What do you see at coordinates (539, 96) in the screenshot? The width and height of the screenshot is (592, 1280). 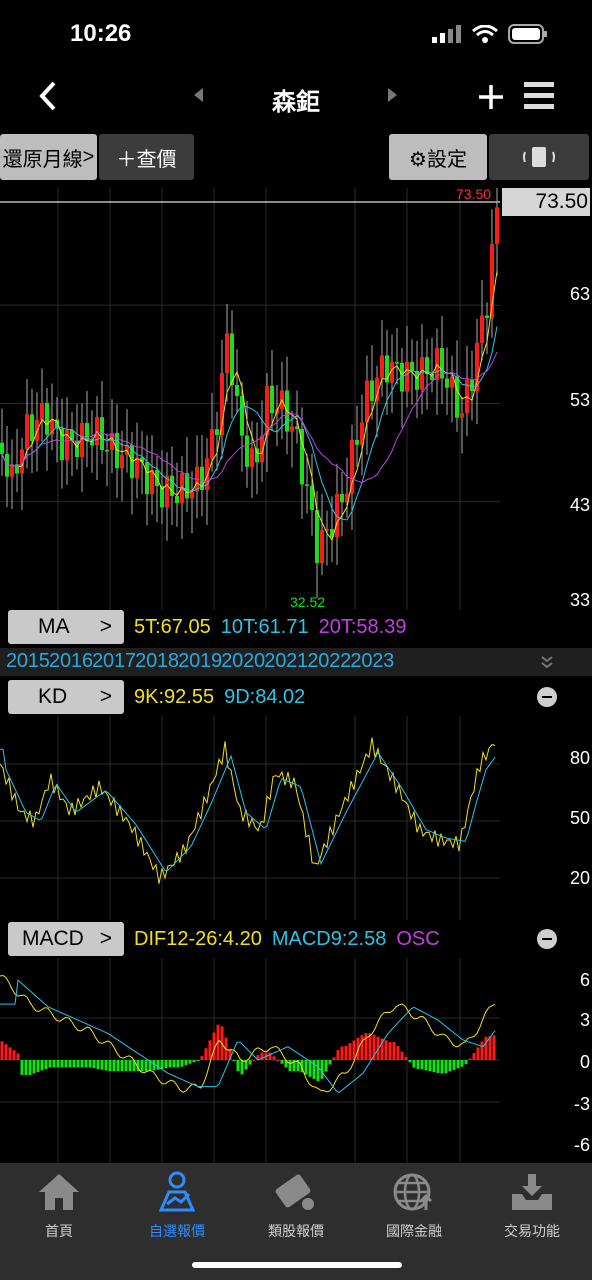 I see `menu-button` at bounding box center [539, 96].